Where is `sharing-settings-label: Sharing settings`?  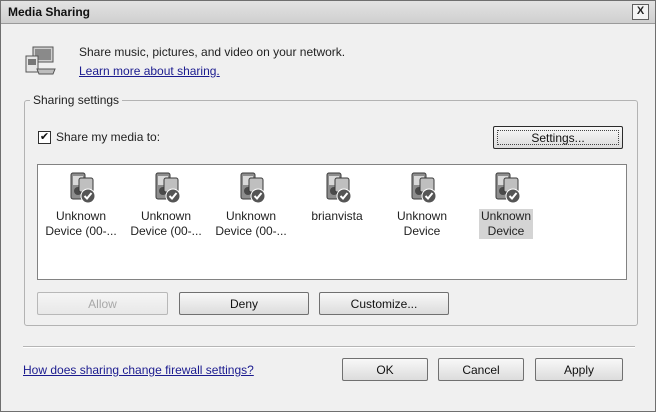
sharing-settings-label: Sharing settings is located at coordinates (76, 100).